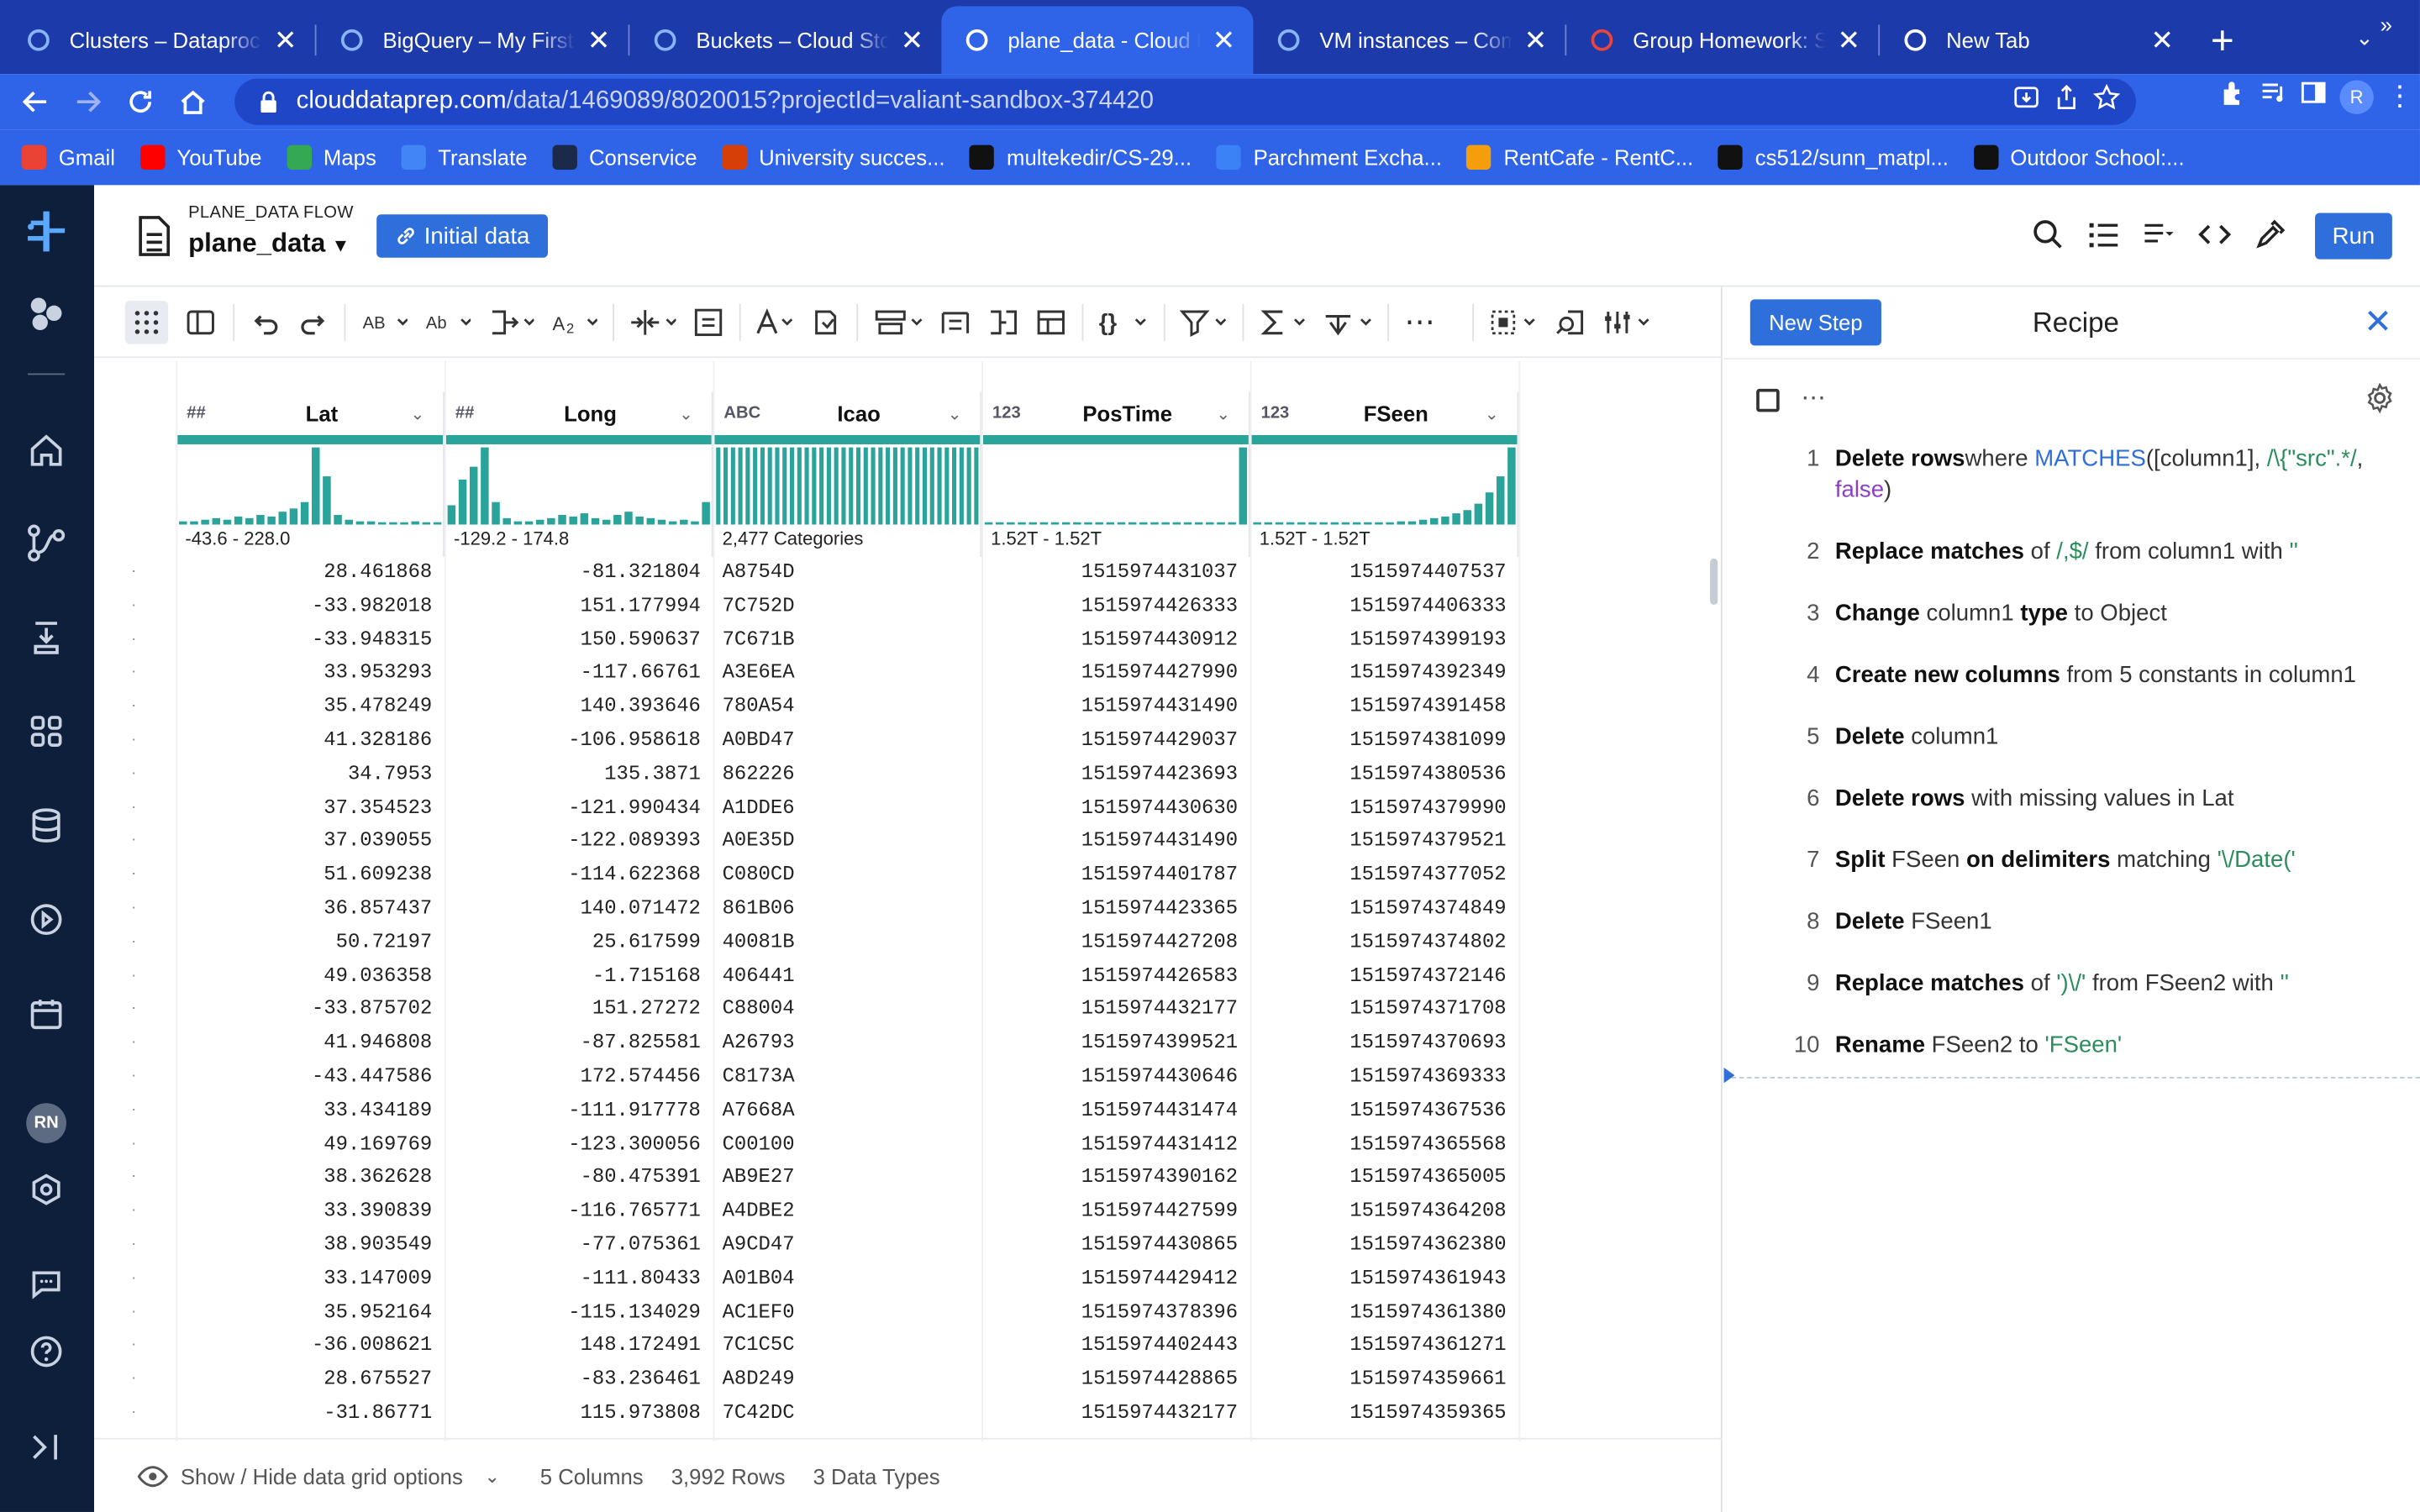 This screenshot has height=1512, width=2420. I want to click on table-cell: 151.177994, so click(579, 605).